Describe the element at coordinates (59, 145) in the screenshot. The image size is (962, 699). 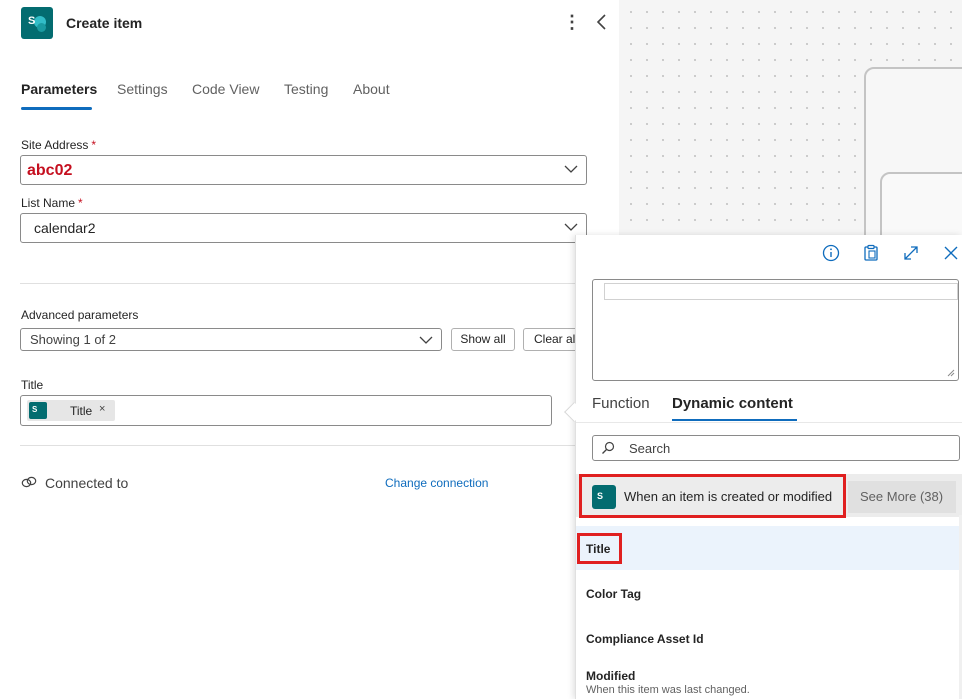
I see `site-address-label: Site Address *` at that location.